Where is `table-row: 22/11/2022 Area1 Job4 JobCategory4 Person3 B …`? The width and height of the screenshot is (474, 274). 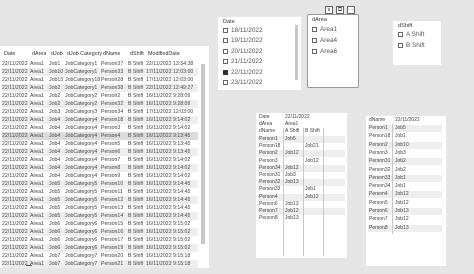
table-row: 22/11/2022 Area1 Job4 JobCategory4 Person3 B … is located at coordinates (100, 128).